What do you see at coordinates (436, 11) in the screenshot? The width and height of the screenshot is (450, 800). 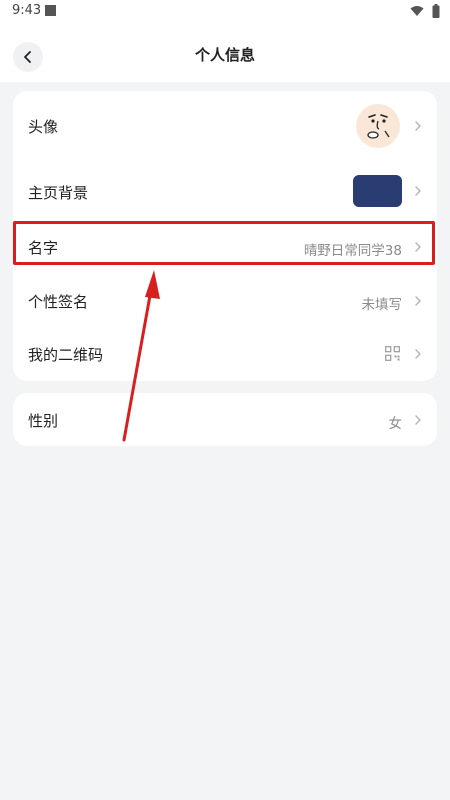 I see `battery-icon` at bounding box center [436, 11].